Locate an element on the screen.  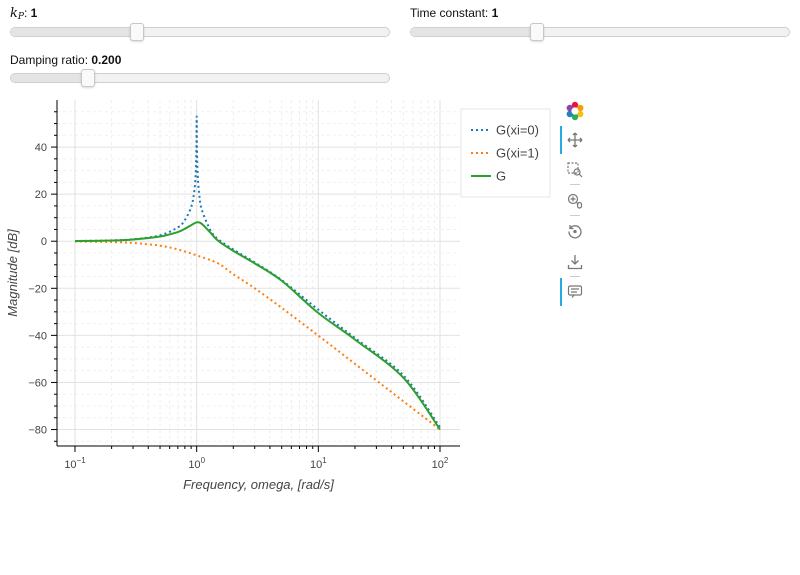
reset-icon is located at coordinates (575, 231).